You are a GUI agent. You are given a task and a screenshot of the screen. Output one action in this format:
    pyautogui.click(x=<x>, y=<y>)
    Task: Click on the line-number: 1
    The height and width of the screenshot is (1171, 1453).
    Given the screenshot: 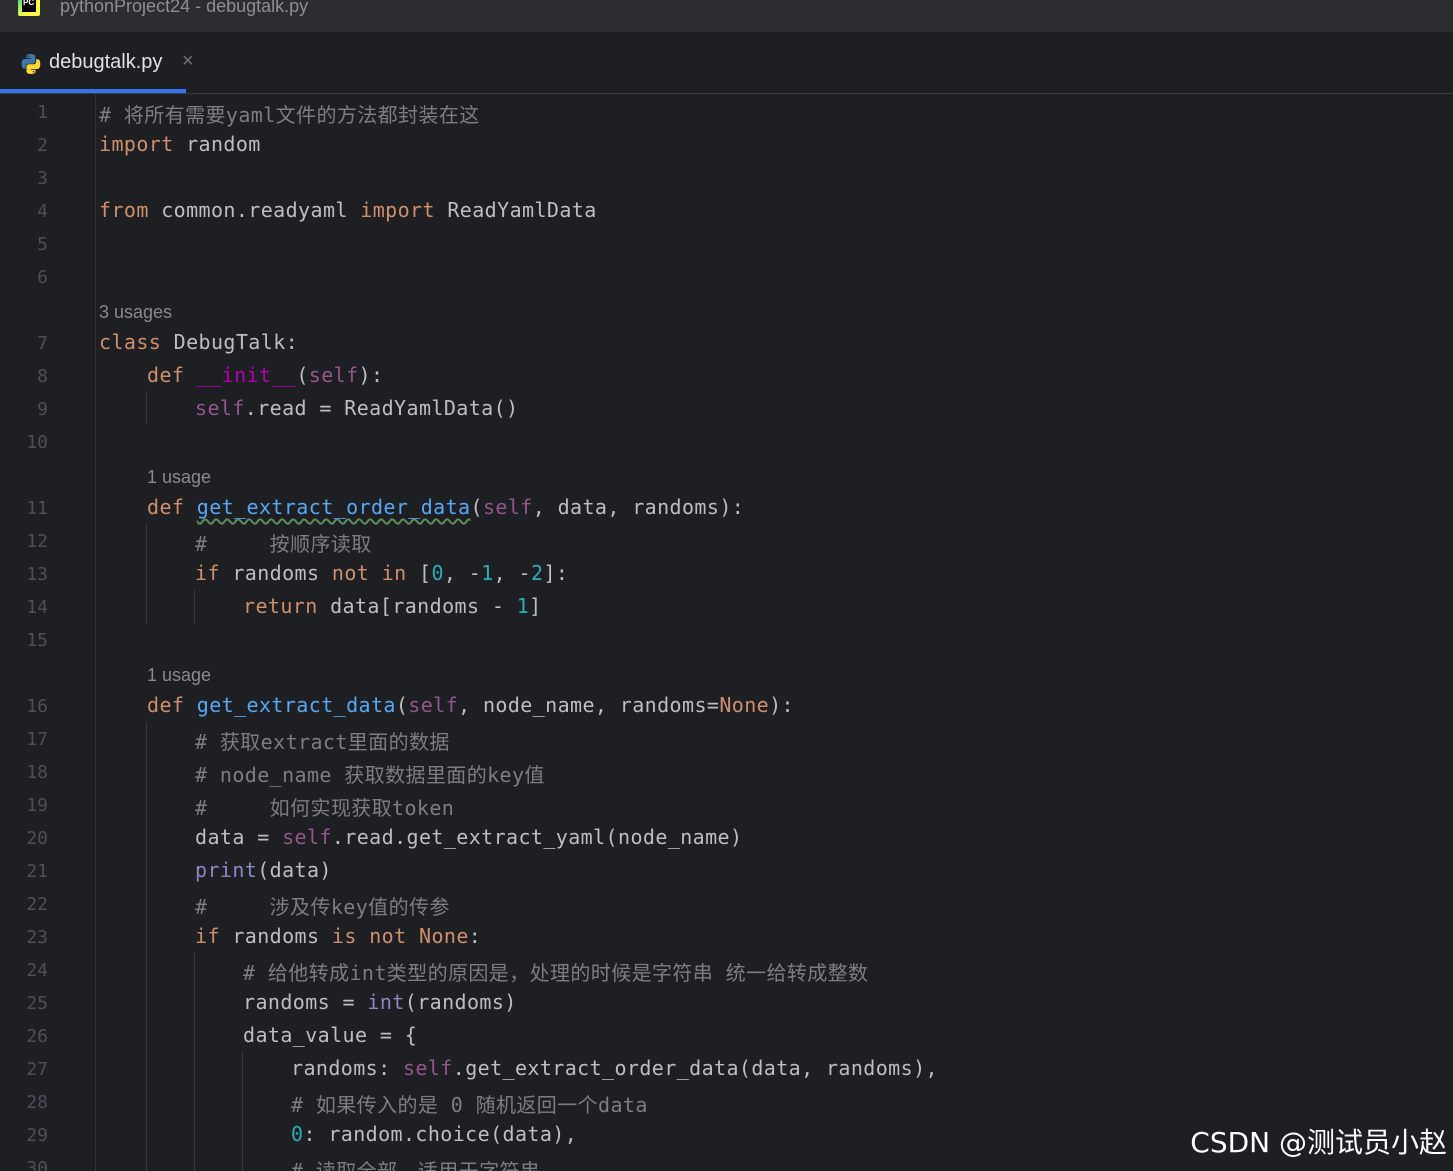 What is the action you would take?
    pyautogui.click(x=42, y=112)
    